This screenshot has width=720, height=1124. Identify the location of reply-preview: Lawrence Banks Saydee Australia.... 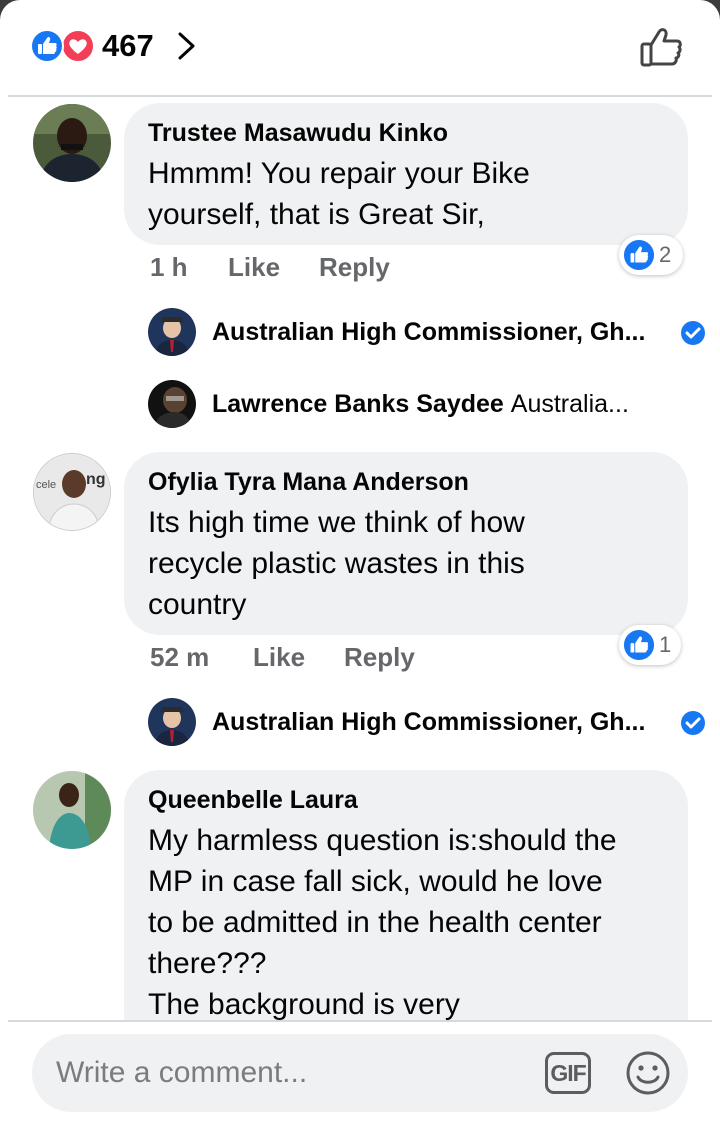
(428, 404).